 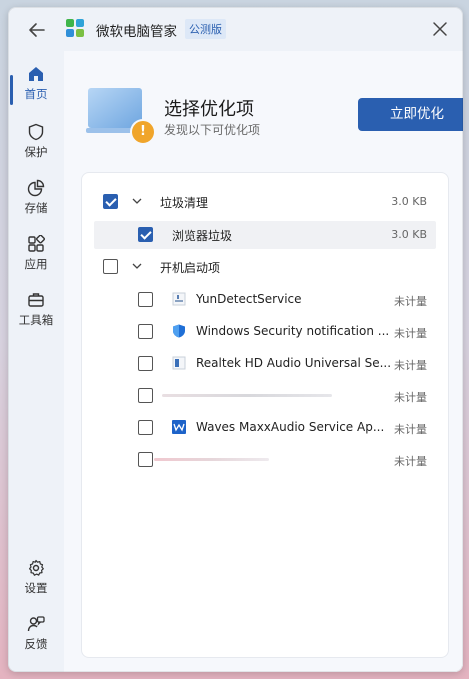 I want to click on warning-icon: !, so click(x=143, y=132).